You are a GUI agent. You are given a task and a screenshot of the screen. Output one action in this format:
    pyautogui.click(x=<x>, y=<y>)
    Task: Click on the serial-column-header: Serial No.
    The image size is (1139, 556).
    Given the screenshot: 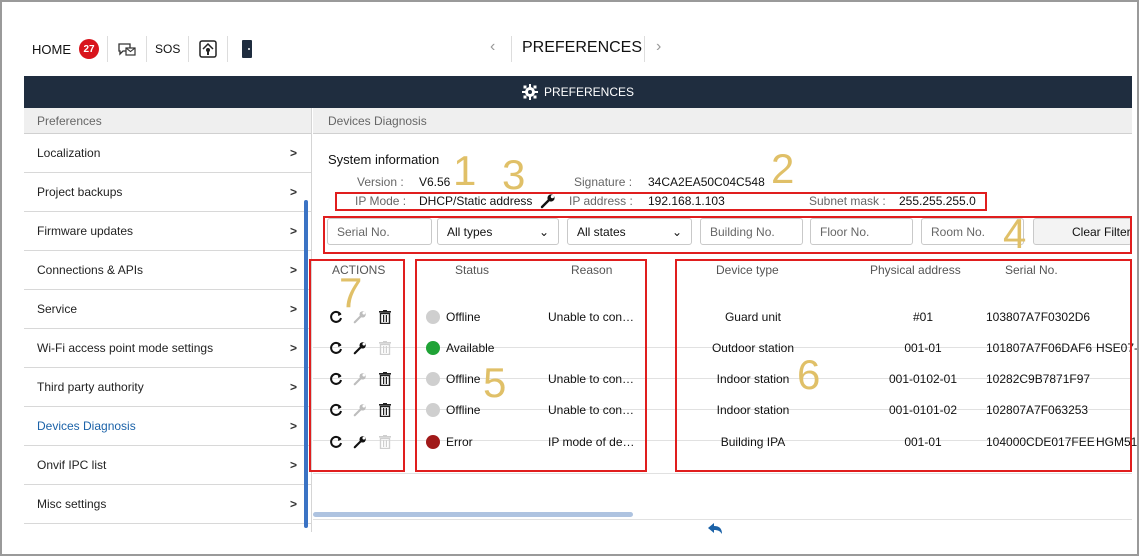 What is the action you would take?
    pyautogui.click(x=1031, y=270)
    